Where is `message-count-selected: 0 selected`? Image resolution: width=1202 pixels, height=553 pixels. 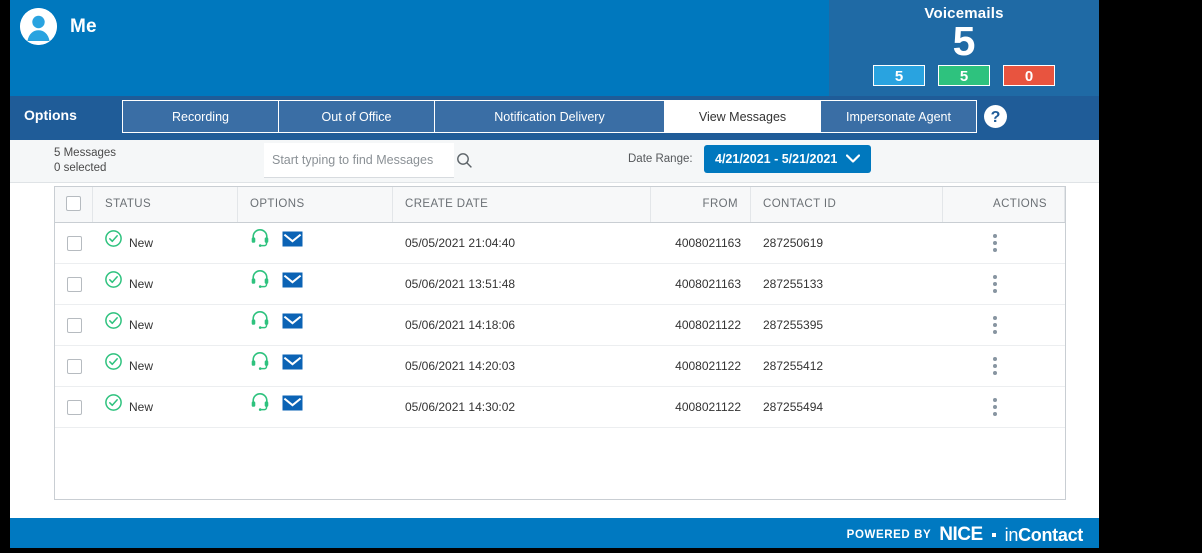
message-count-selected: 0 selected is located at coordinates (80, 168).